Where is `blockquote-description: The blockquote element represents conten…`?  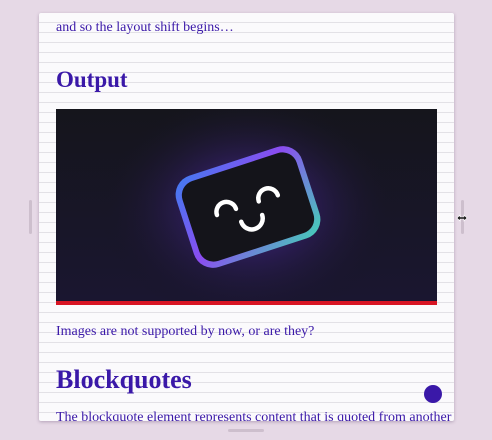 blockquote-description: The blockquote element represents conten… is located at coordinates (254, 415).